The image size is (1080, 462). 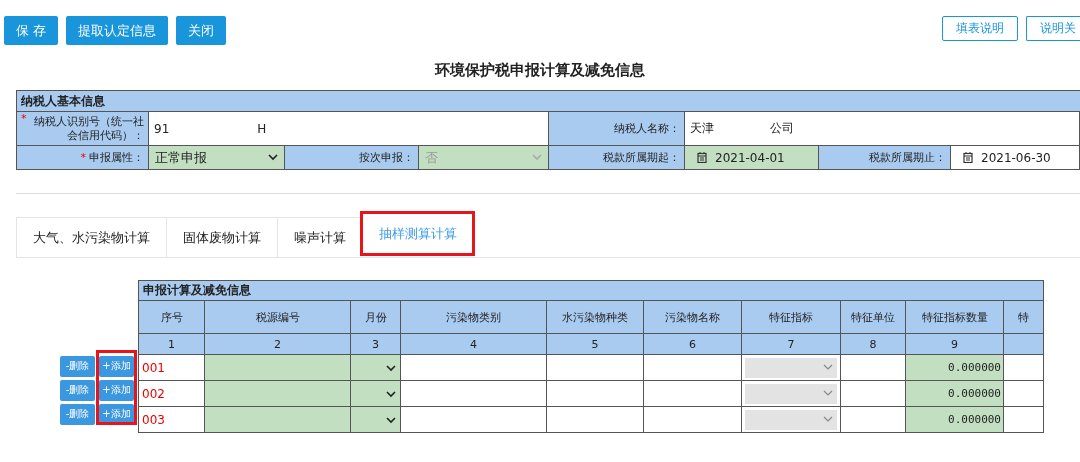 I want to click on field-label: 税款所属期起：, so click(x=617, y=157).